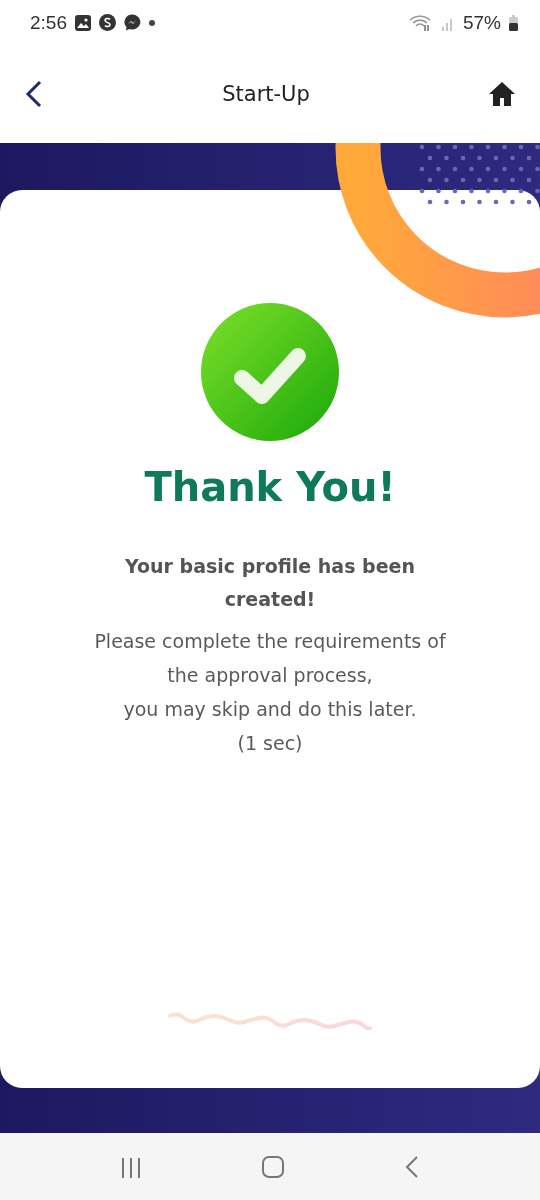 This screenshot has height=1200, width=540. Describe the element at coordinates (270, 583) in the screenshot. I see `profile-created-text: Your basic profile has been created!` at that location.